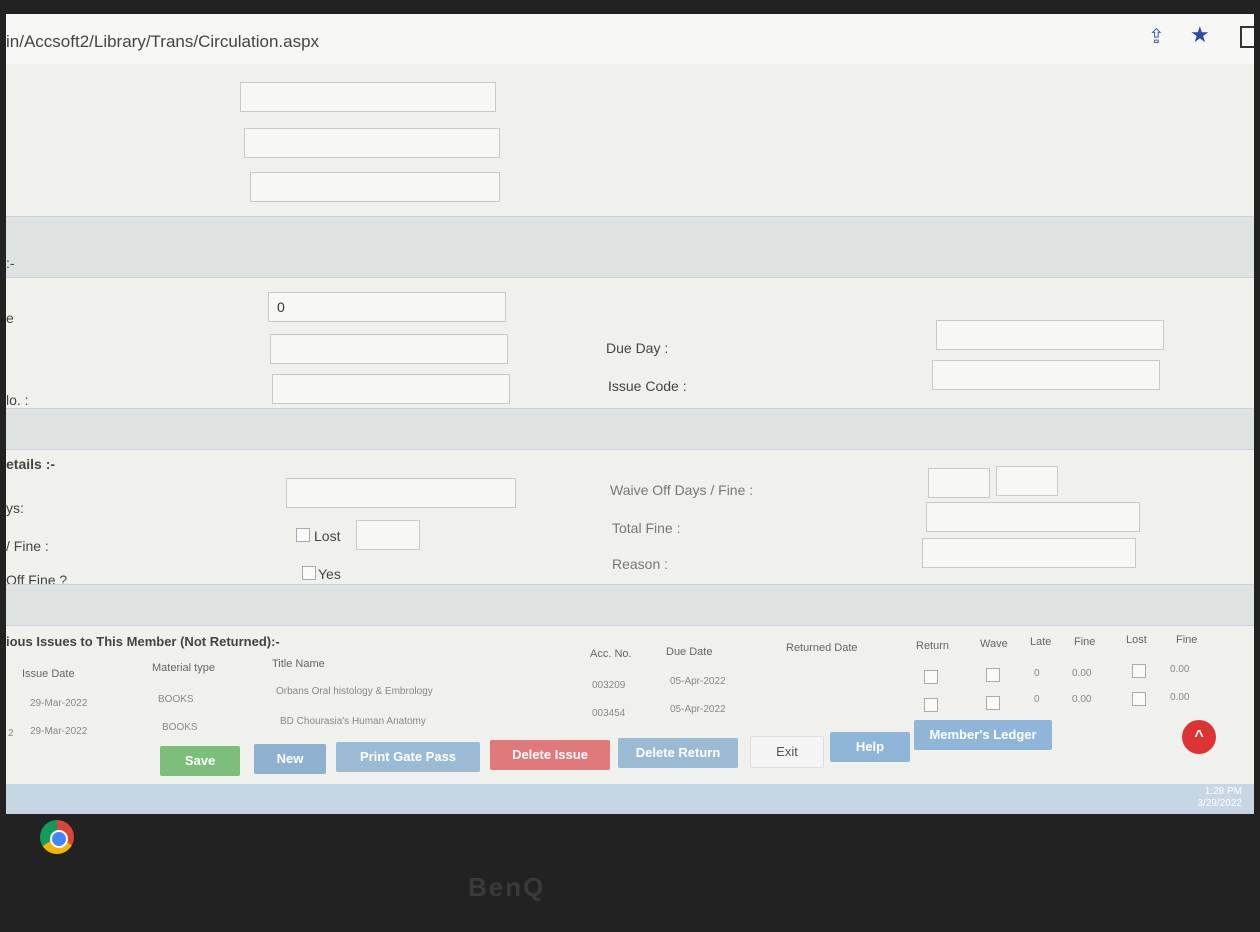  Describe the element at coordinates (309, 573) in the screenshot. I see `yes-checkbox` at that location.